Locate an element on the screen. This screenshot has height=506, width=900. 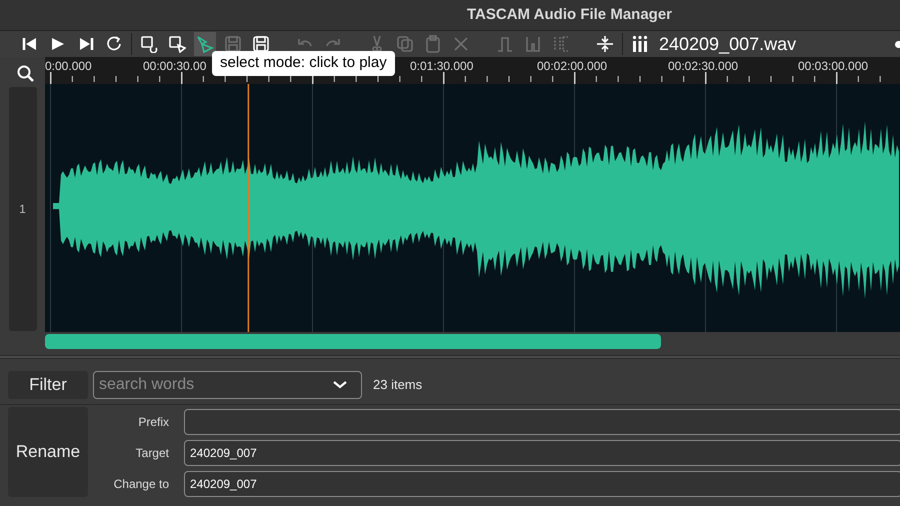
time-label: 0:01:30.000 is located at coordinates (442, 66).